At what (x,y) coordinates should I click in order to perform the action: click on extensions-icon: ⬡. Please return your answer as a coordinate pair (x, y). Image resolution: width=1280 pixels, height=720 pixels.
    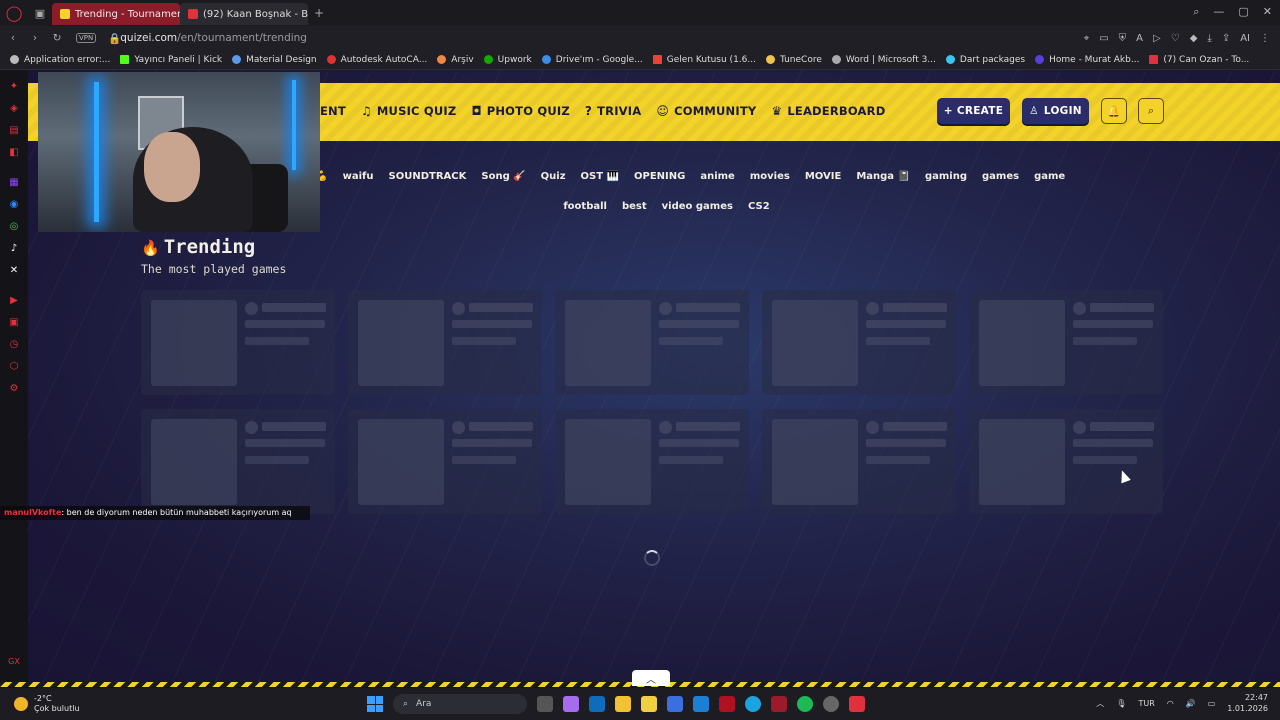
    Looking at the image, I should click on (14, 366).